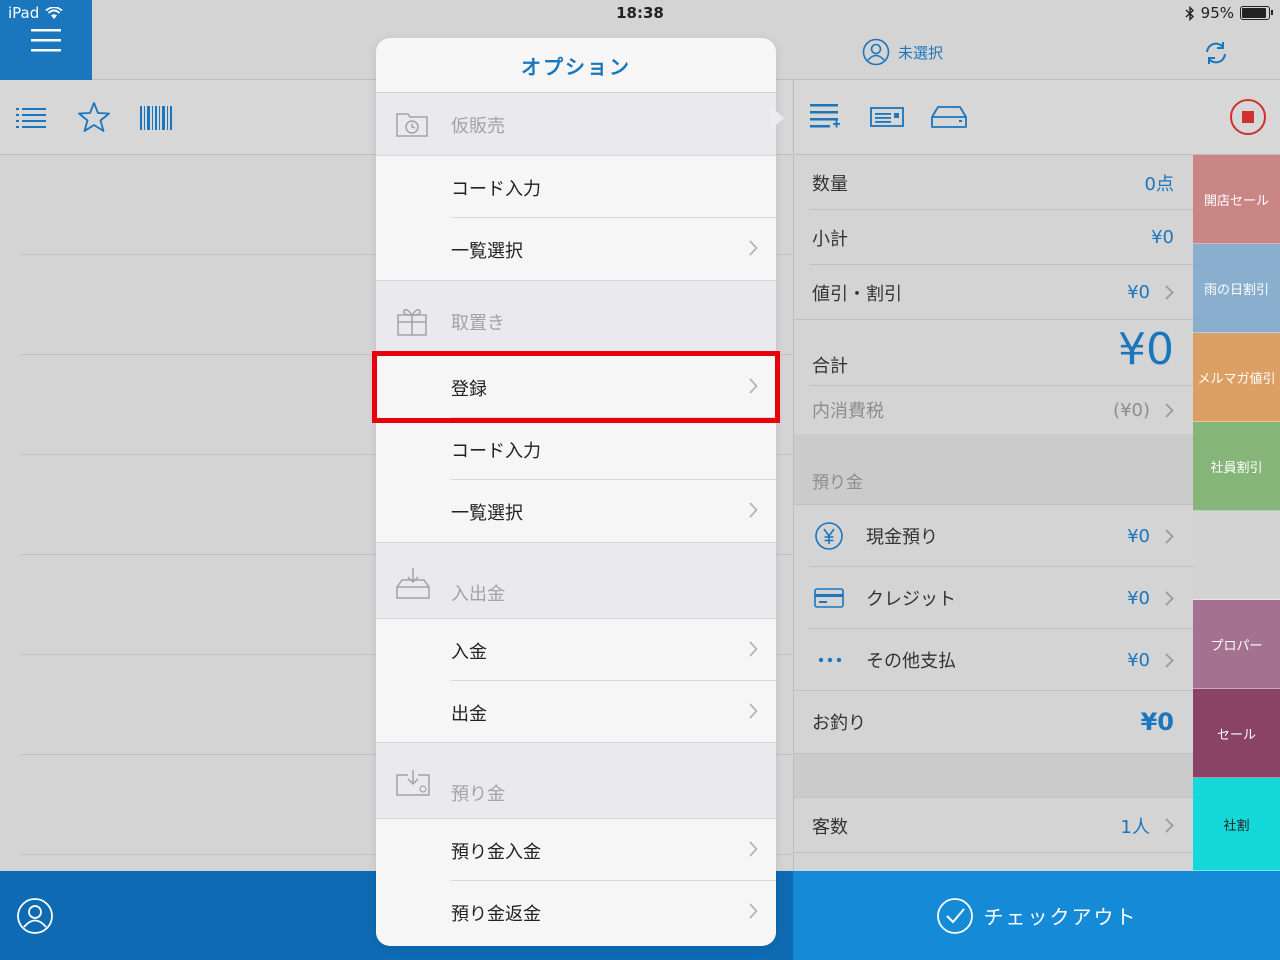 The height and width of the screenshot is (960, 1280). I want to click on discount-button: 社割, so click(1236, 824).